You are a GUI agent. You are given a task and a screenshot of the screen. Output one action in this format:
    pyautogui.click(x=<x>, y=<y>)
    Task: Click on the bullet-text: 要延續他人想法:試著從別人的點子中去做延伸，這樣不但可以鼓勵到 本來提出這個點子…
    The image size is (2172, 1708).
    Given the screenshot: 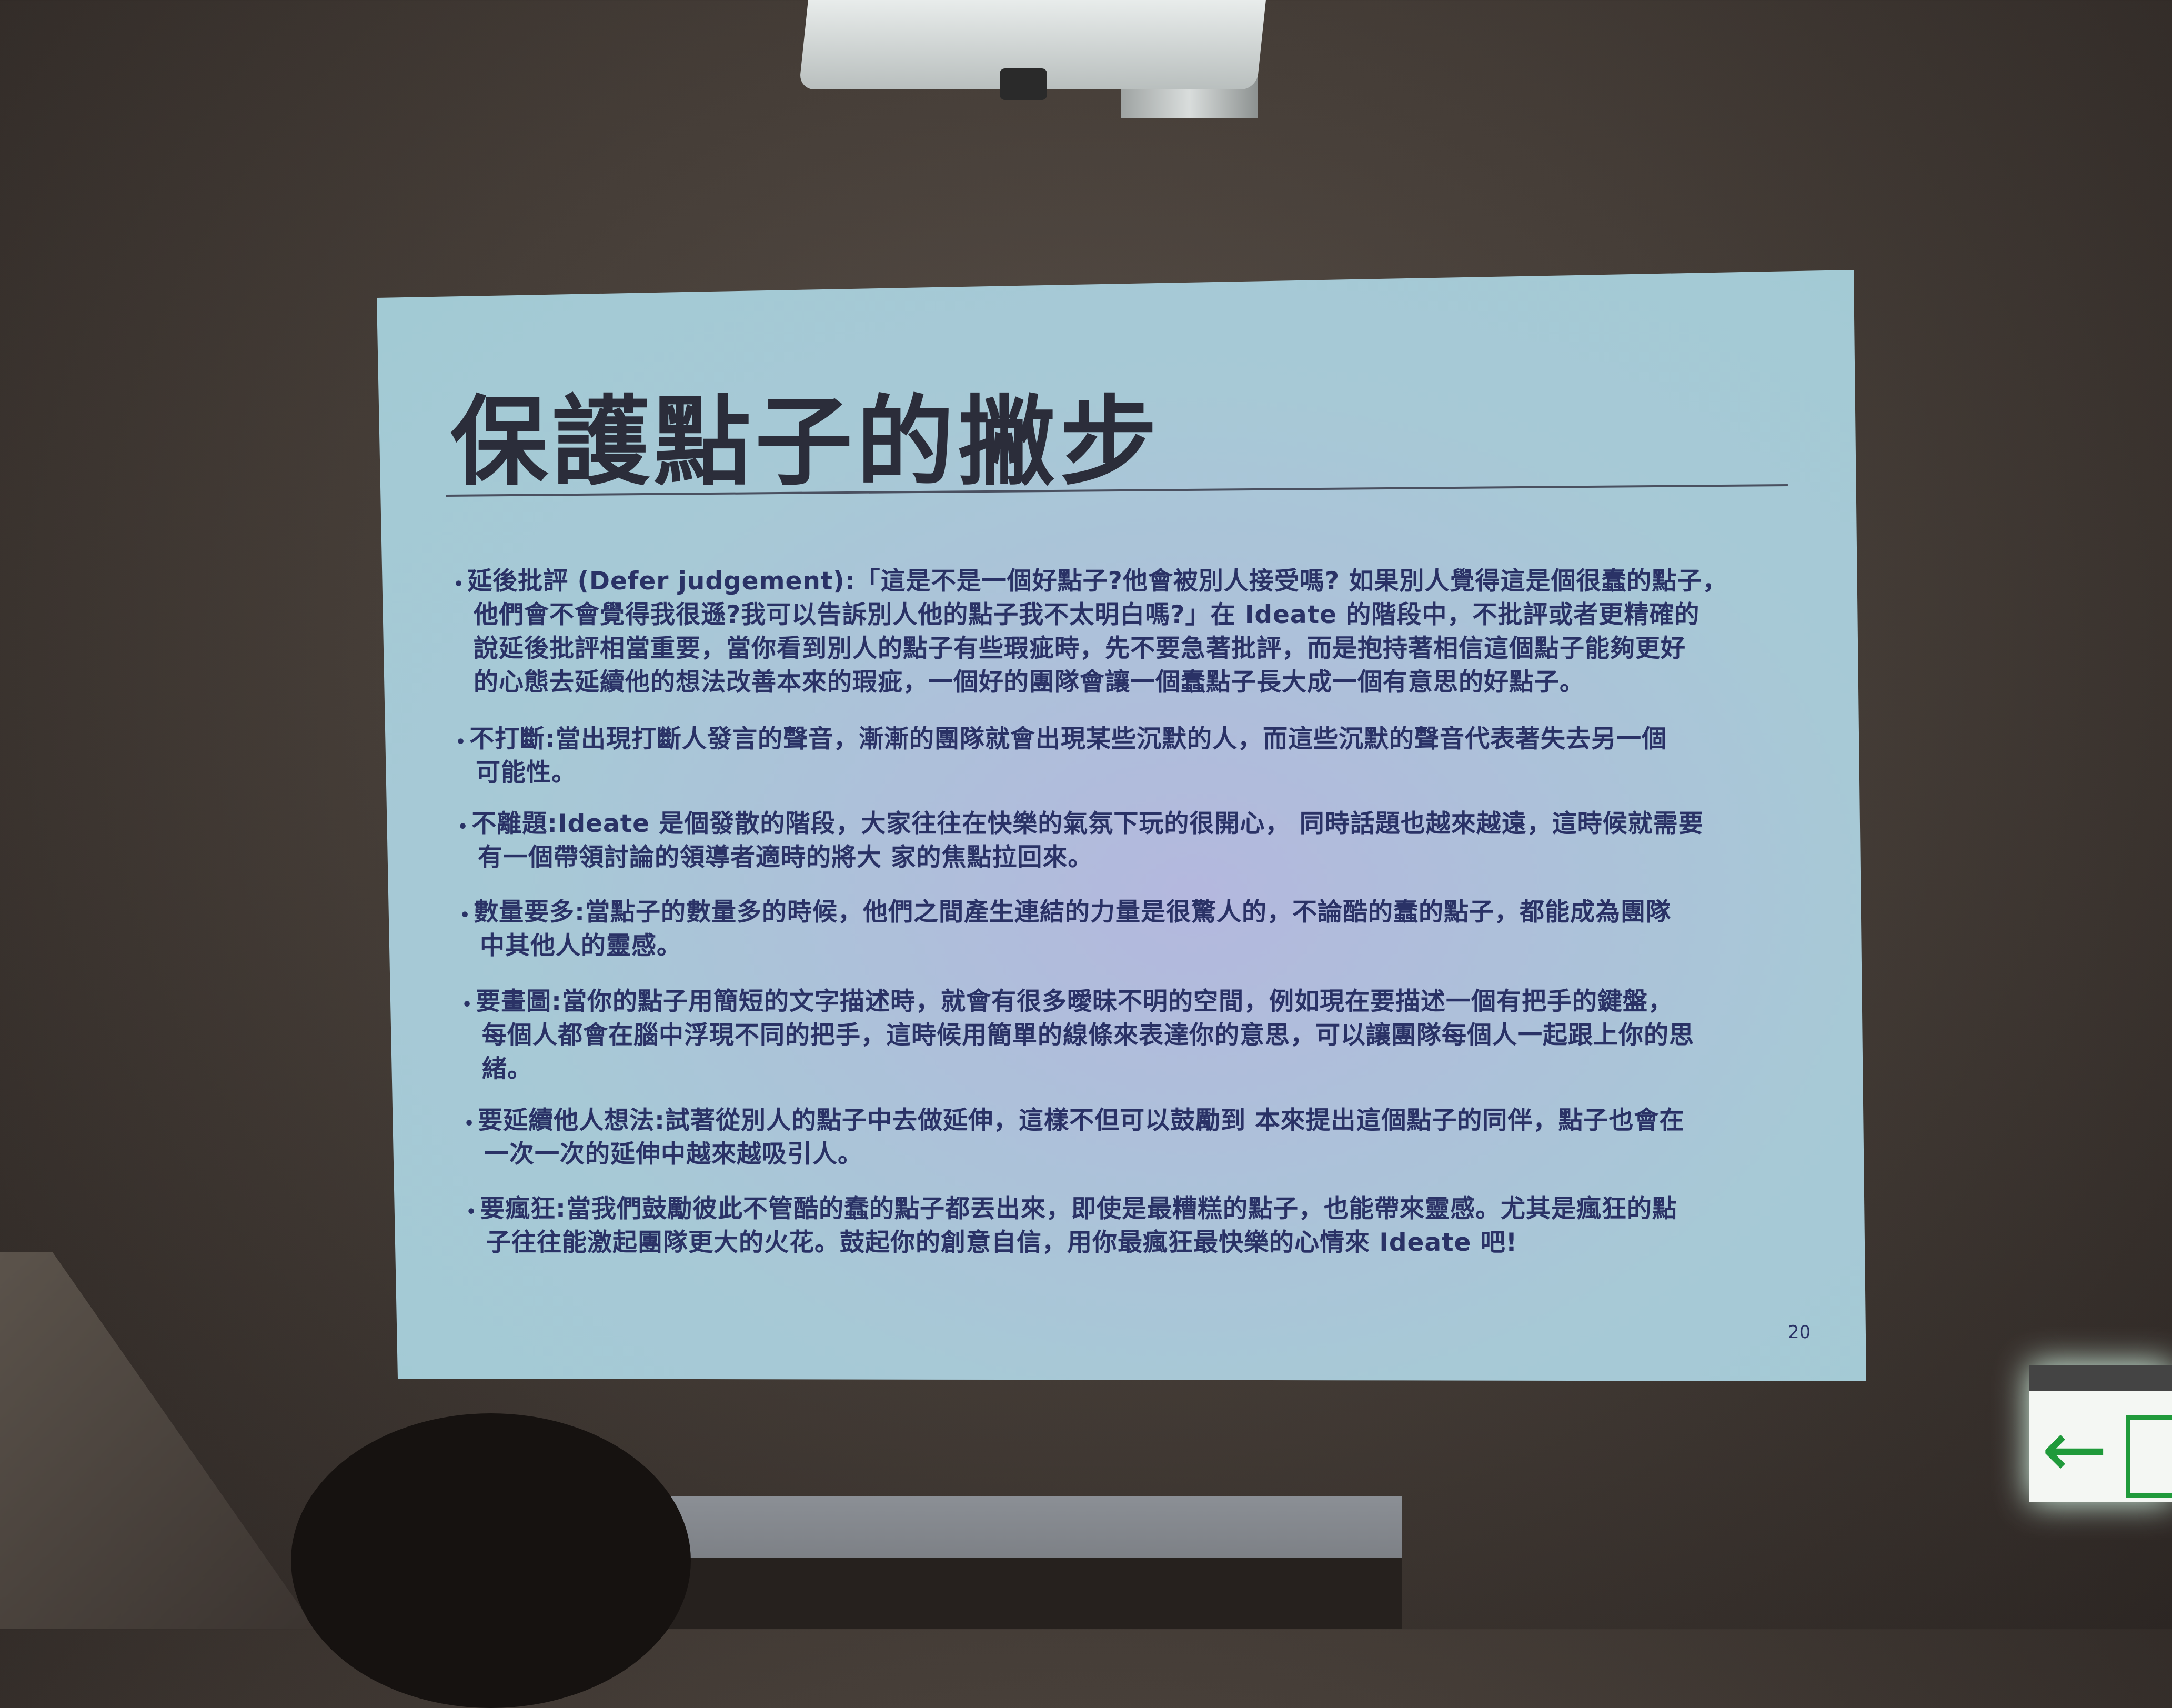 What is the action you would take?
    pyautogui.click(x=1082, y=1120)
    